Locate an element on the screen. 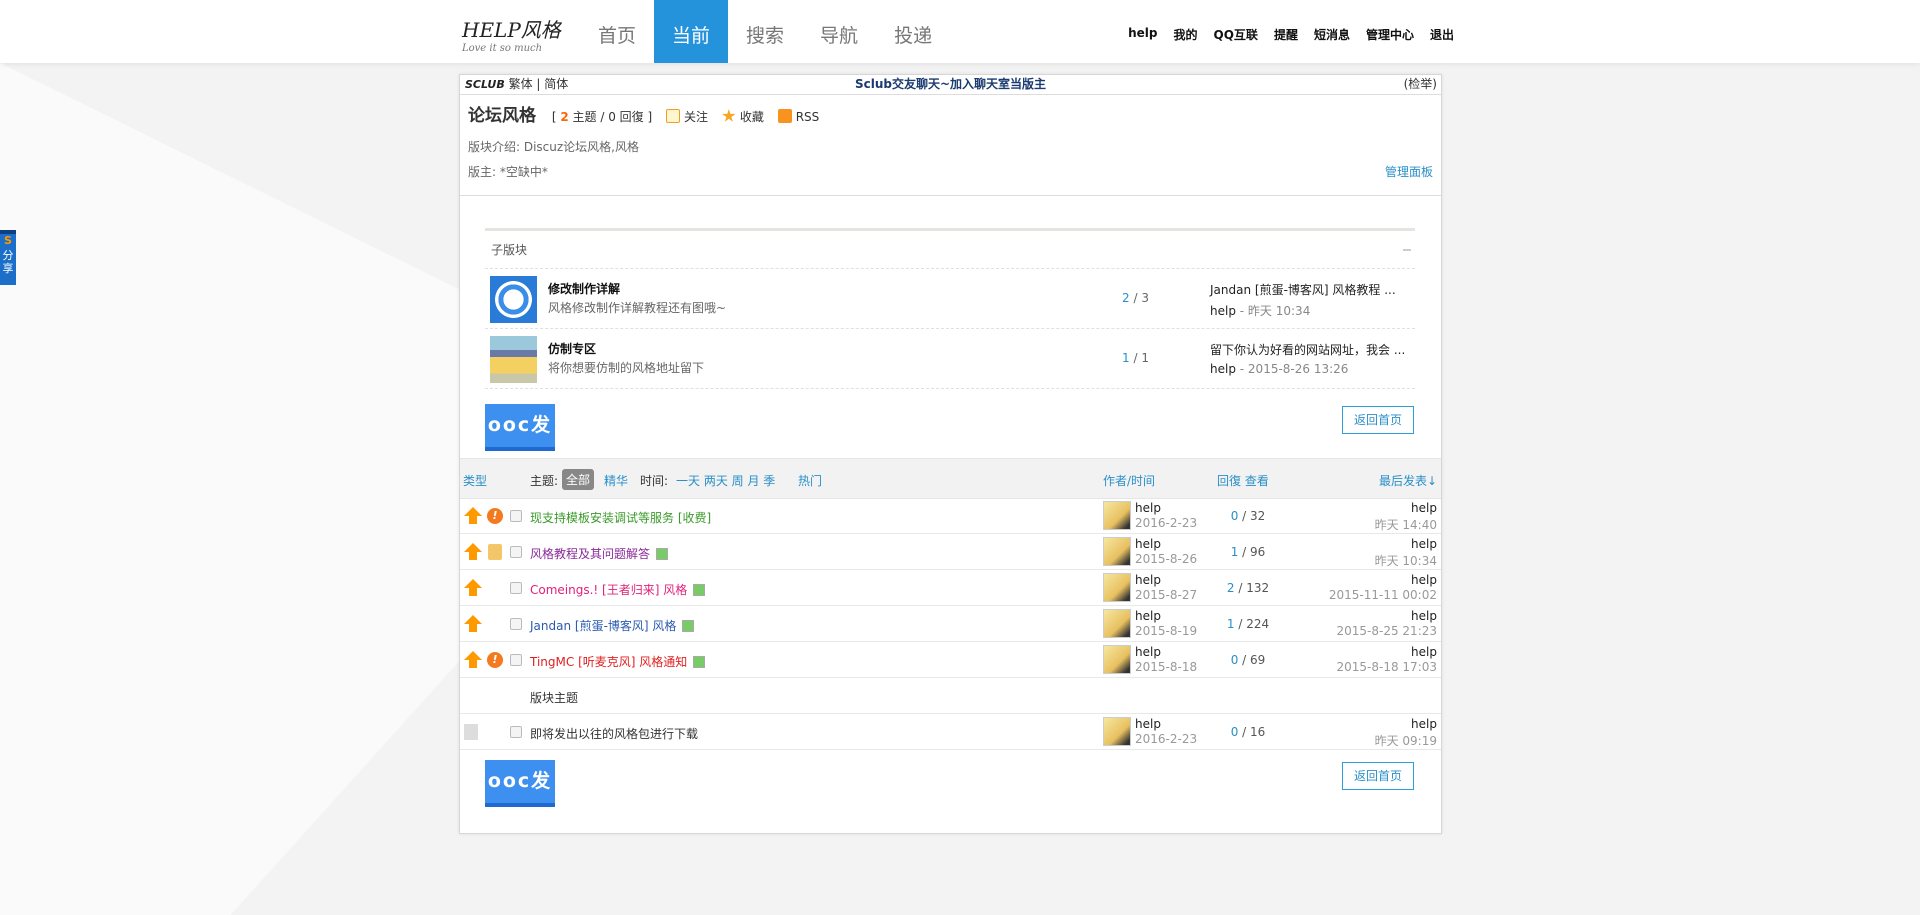 The image size is (1920, 915). sort-author: 作者/时间 is located at coordinates (1129, 480).